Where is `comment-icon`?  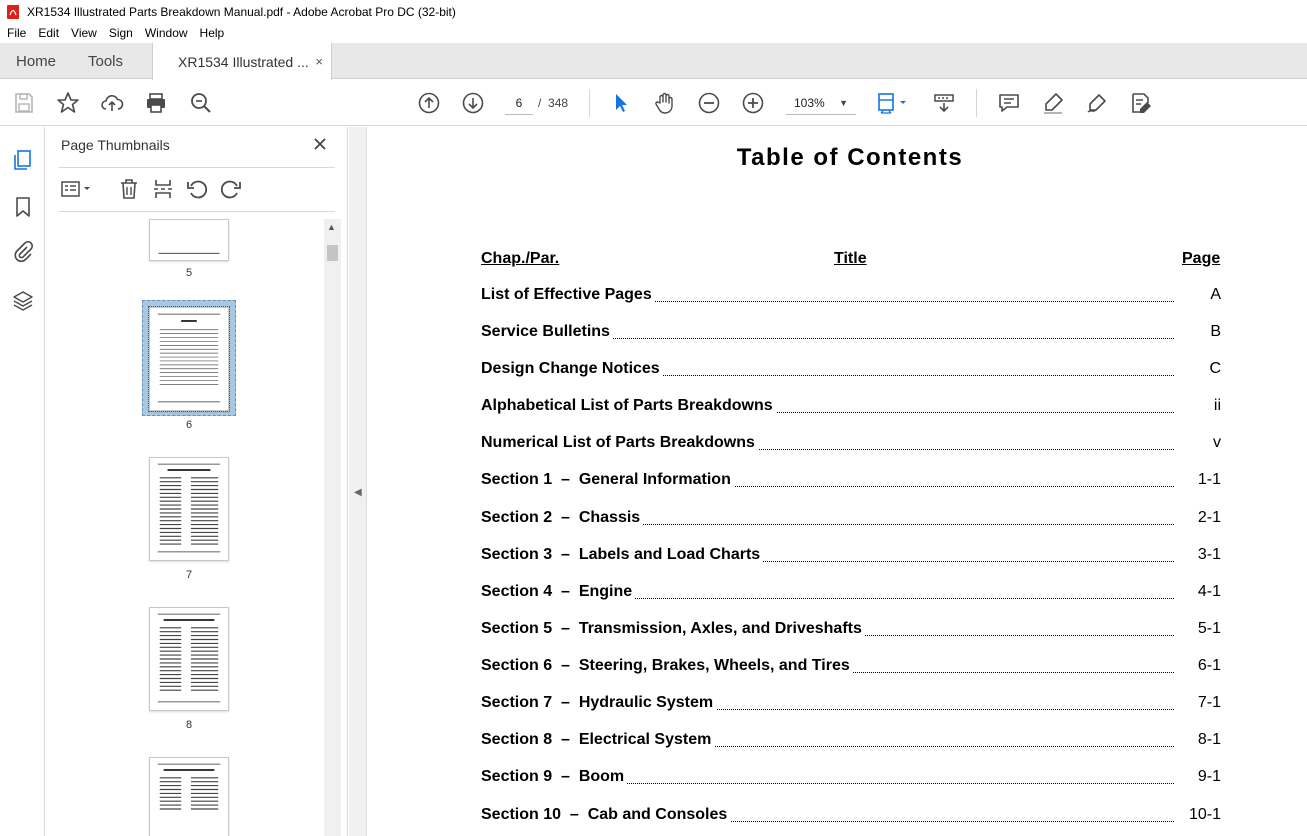 comment-icon is located at coordinates (1009, 103).